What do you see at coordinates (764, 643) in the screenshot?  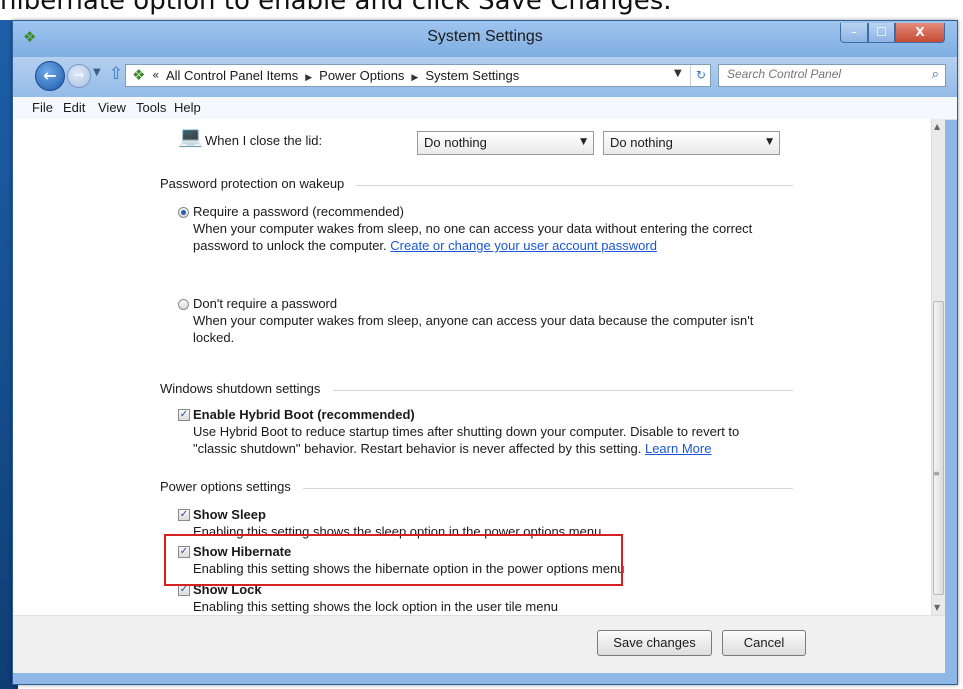 I see `cancel-button: Cancel` at bounding box center [764, 643].